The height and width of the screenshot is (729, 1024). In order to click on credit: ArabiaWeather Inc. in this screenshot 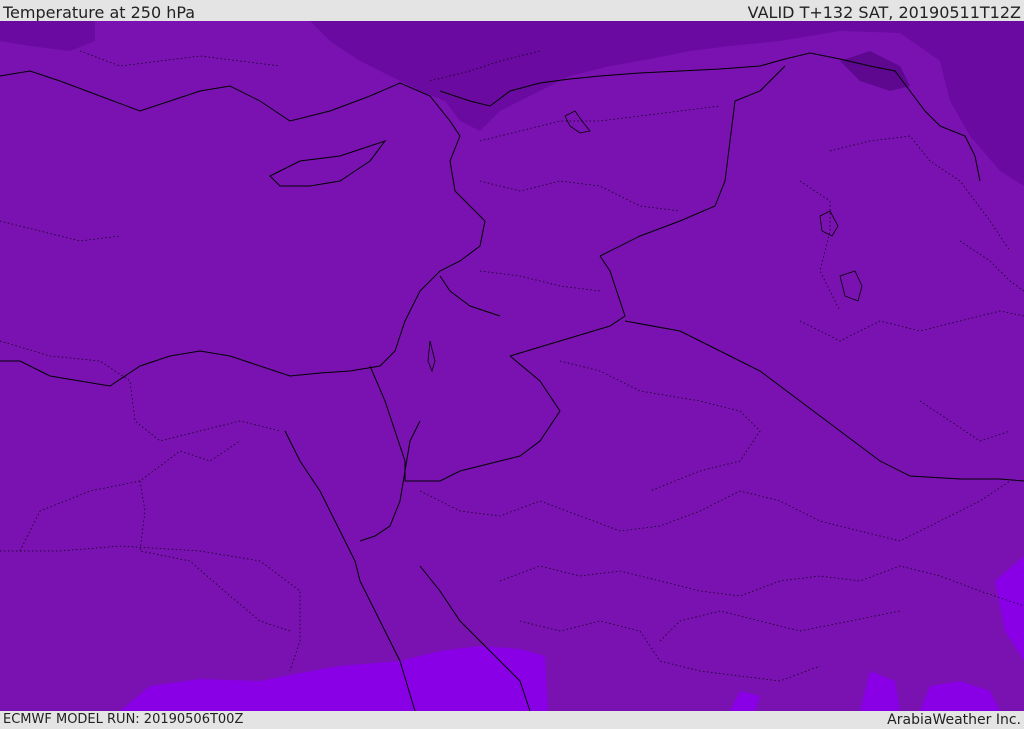, I will do `click(954, 720)`.